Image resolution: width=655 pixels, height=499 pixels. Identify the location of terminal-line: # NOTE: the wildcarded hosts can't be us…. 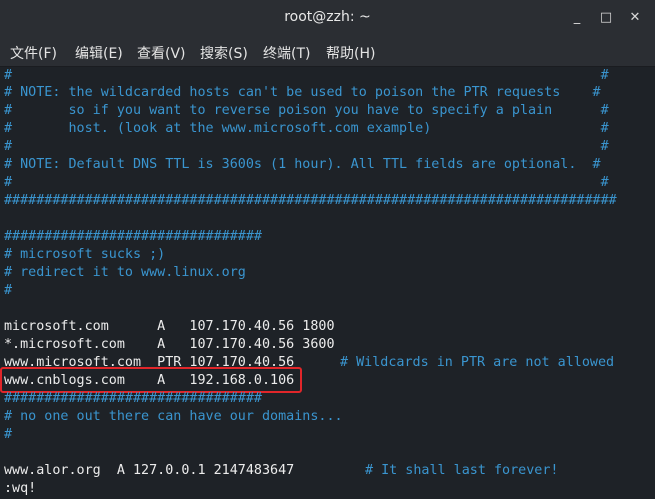
(302, 92).